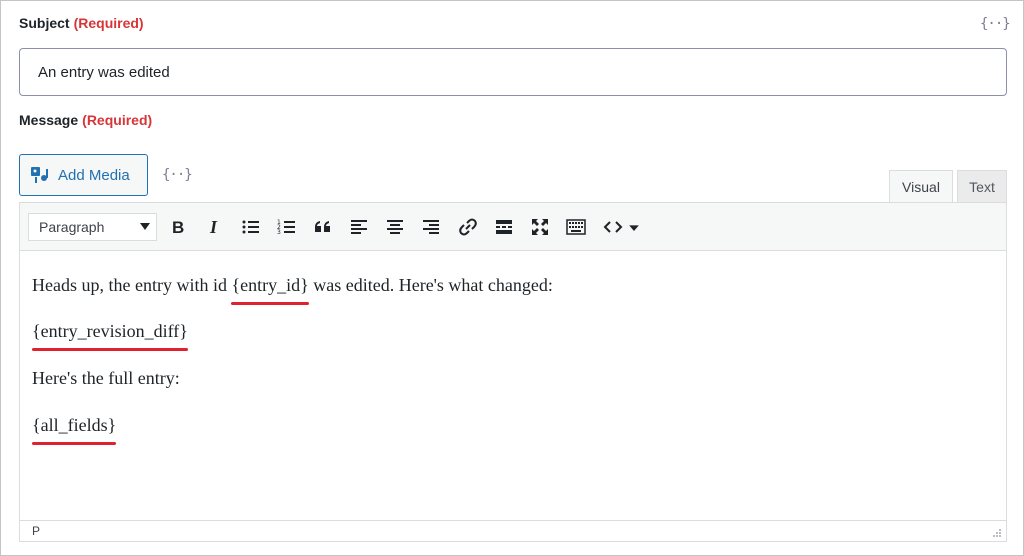 This screenshot has height=556, width=1024. I want to click on message-required-indicator: (Required), so click(117, 120).